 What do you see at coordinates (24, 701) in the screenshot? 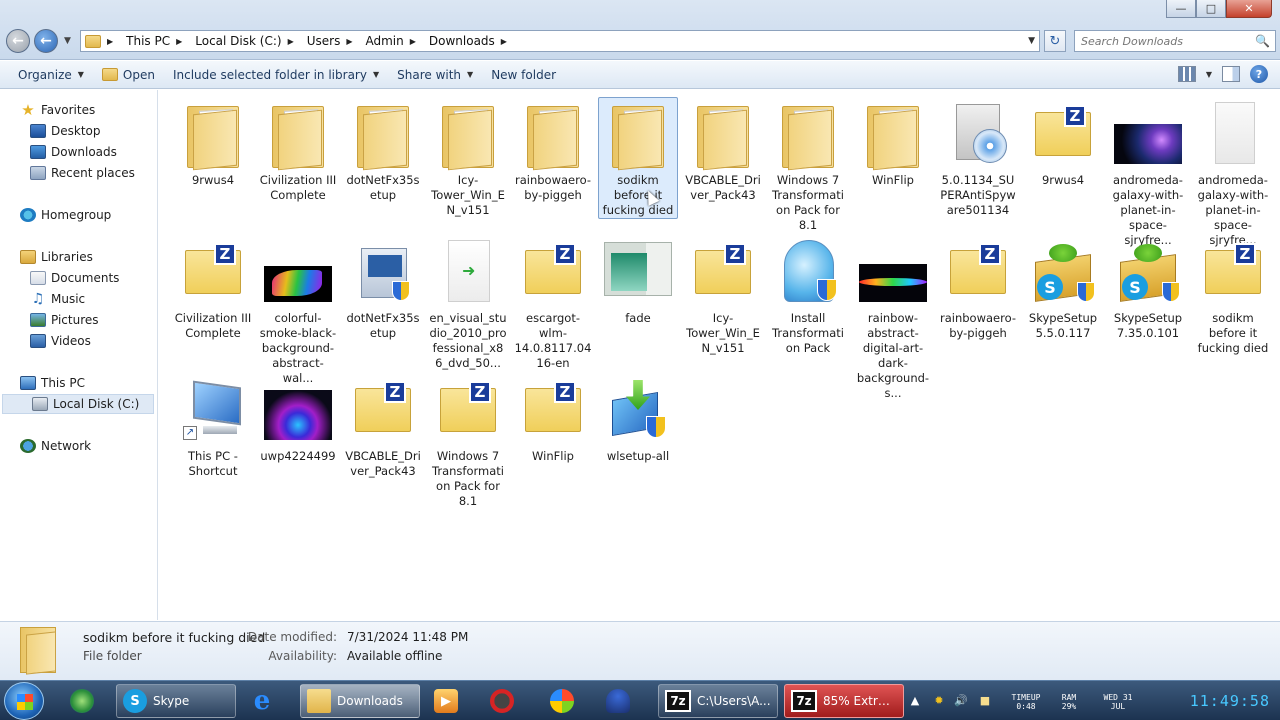
I see `start-button` at bounding box center [24, 701].